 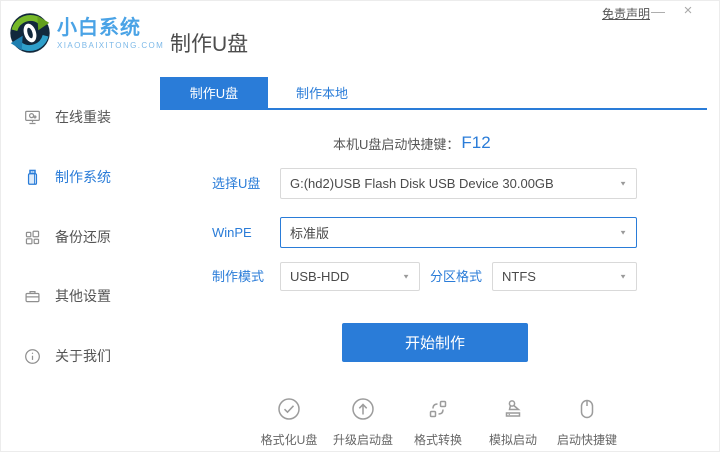 I want to click on sidebar-item-backup-restore: 备份还原, so click(x=80, y=237).